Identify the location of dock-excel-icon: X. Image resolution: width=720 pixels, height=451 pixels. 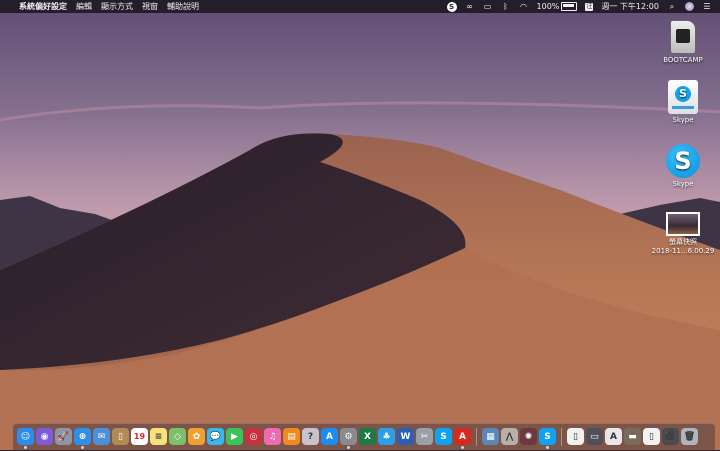
(367, 436).